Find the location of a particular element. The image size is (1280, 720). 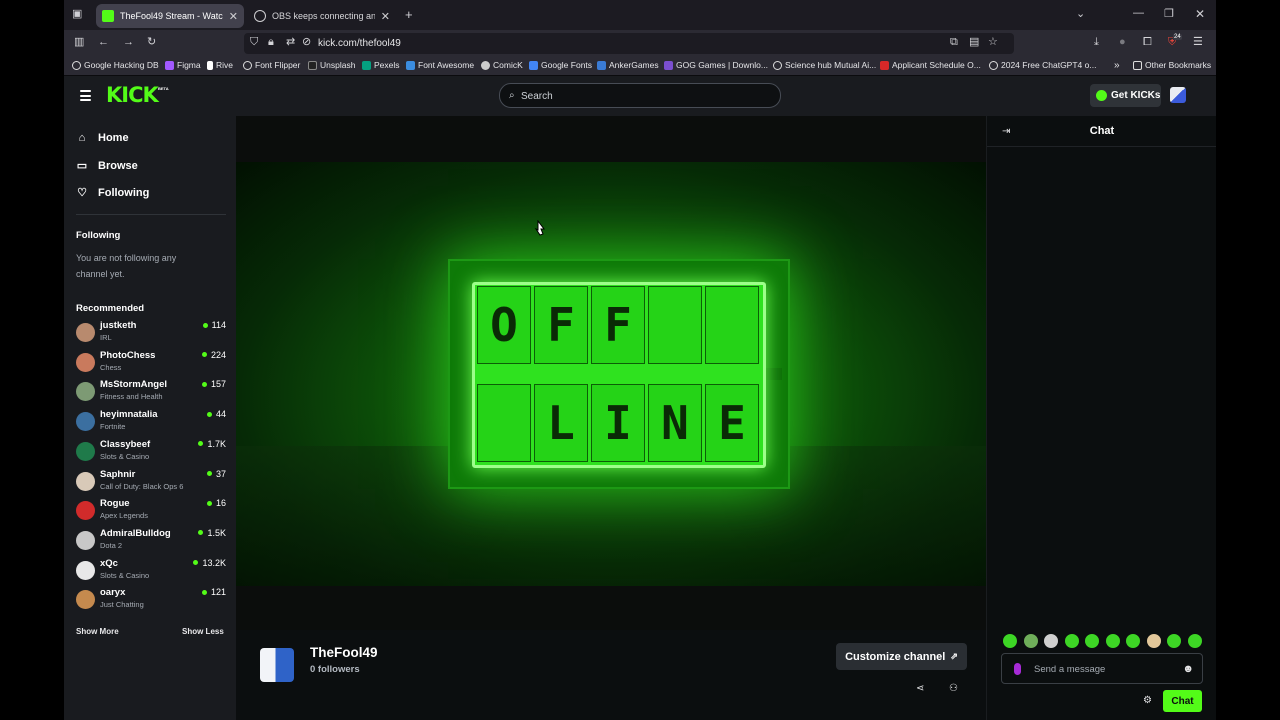

recommended-channel: Rogue Apex Legends 16 is located at coordinates (151, 512).